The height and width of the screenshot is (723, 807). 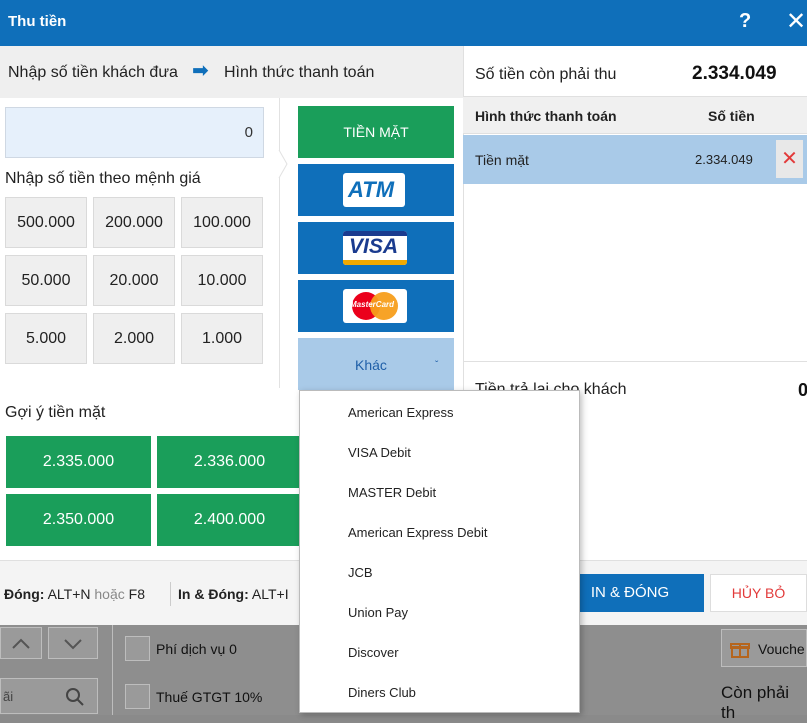 What do you see at coordinates (49, 696) in the screenshot?
I see `background-search-input: ãi` at bounding box center [49, 696].